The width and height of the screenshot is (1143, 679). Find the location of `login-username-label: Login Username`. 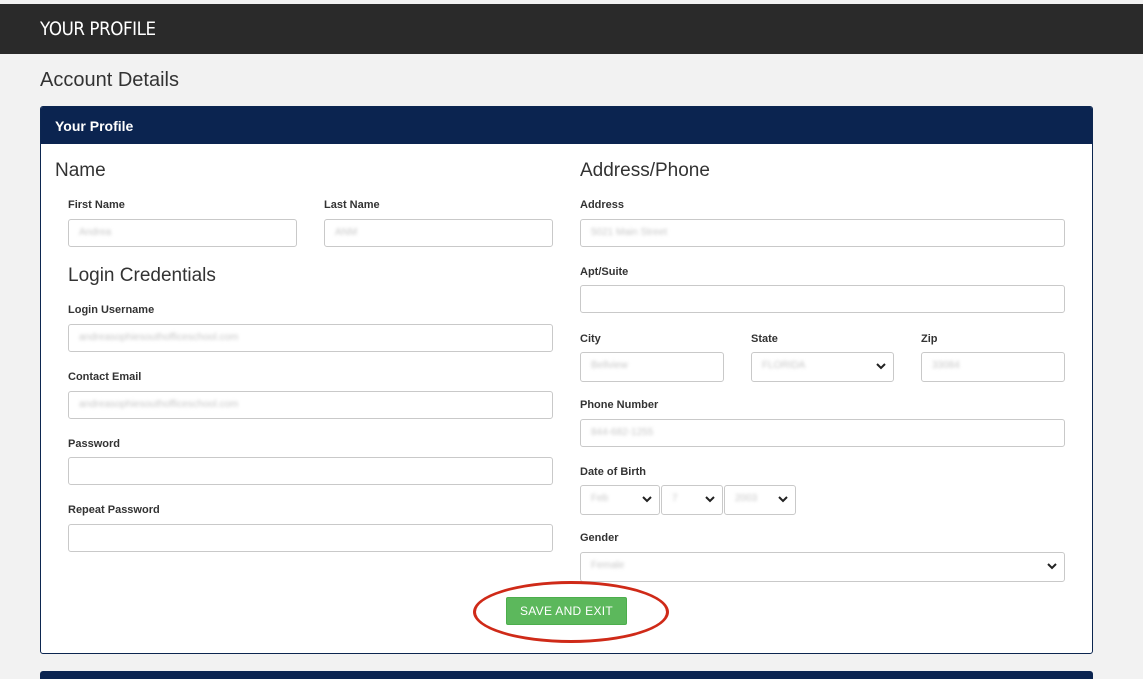

login-username-label: Login Username is located at coordinates (111, 310).